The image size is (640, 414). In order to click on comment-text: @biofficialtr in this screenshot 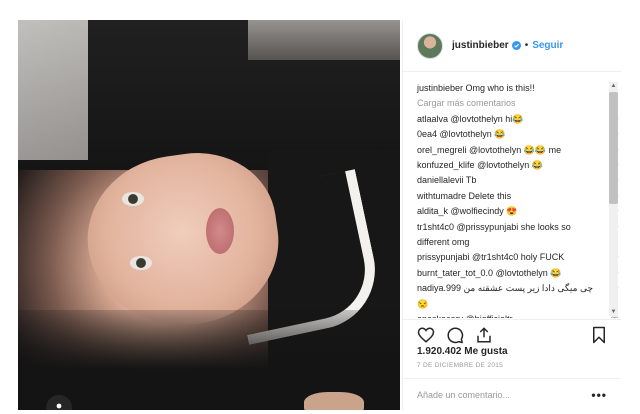, I will do `click(489, 316)`.